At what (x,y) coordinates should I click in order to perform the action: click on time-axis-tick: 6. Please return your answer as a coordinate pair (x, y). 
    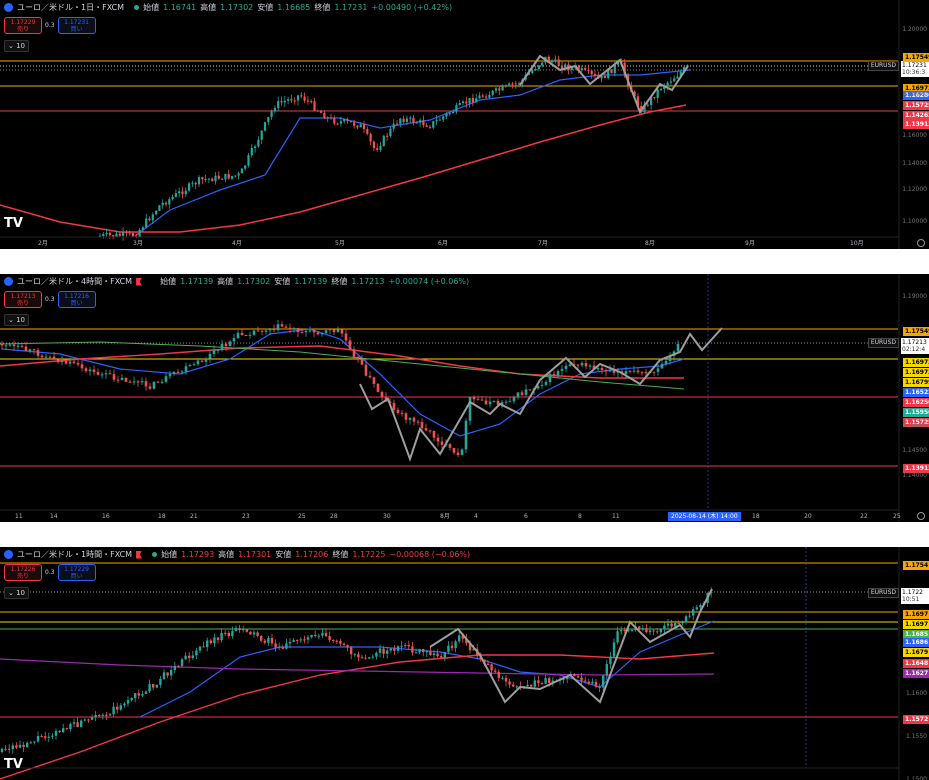
    Looking at the image, I should click on (526, 516).